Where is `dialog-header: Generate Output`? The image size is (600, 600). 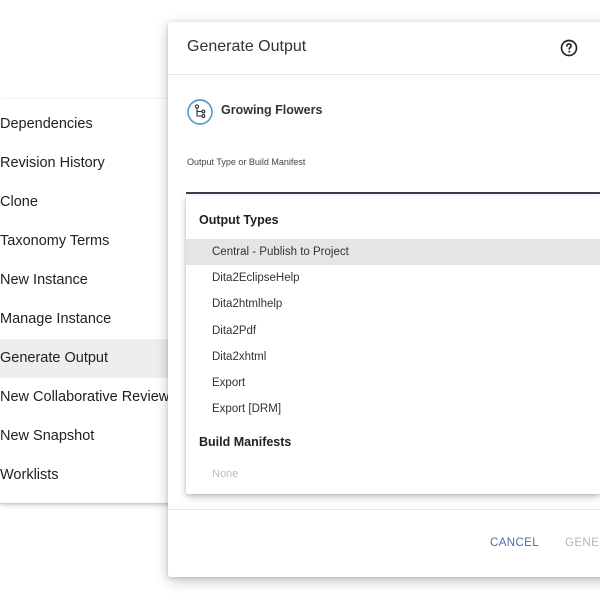 dialog-header: Generate Output is located at coordinates (384, 48).